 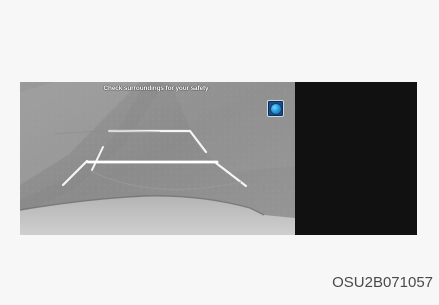 I want to click on camera-settings-button, so click(x=275, y=108).